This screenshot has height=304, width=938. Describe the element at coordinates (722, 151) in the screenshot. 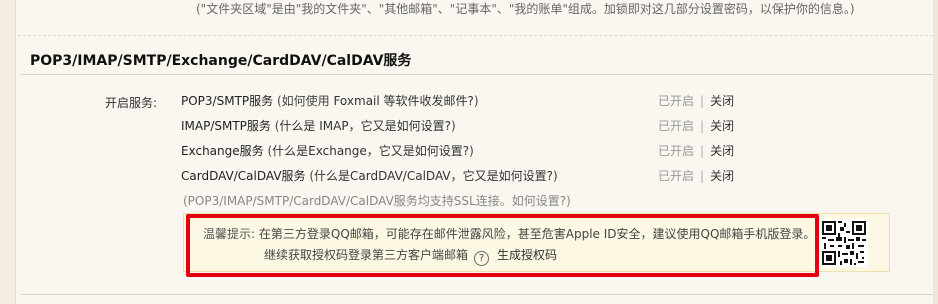

I see `disable-exchange-button: 关闭` at that location.